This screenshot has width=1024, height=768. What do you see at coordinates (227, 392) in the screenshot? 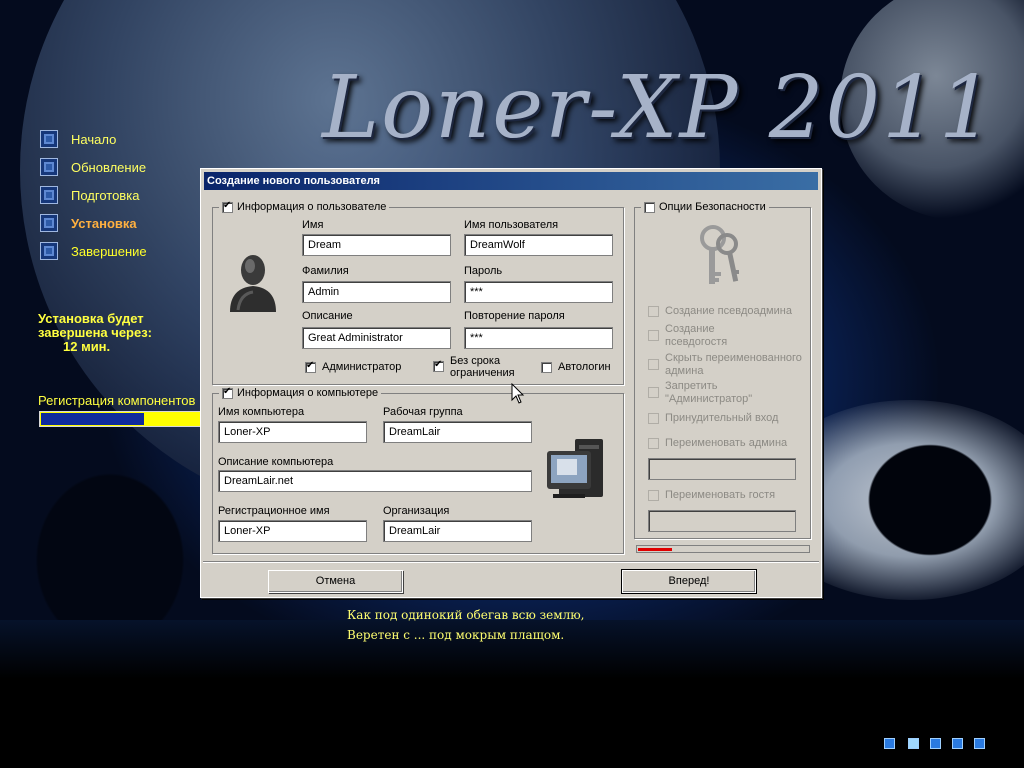
I see `computer-info-checkbox` at bounding box center [227, 392].